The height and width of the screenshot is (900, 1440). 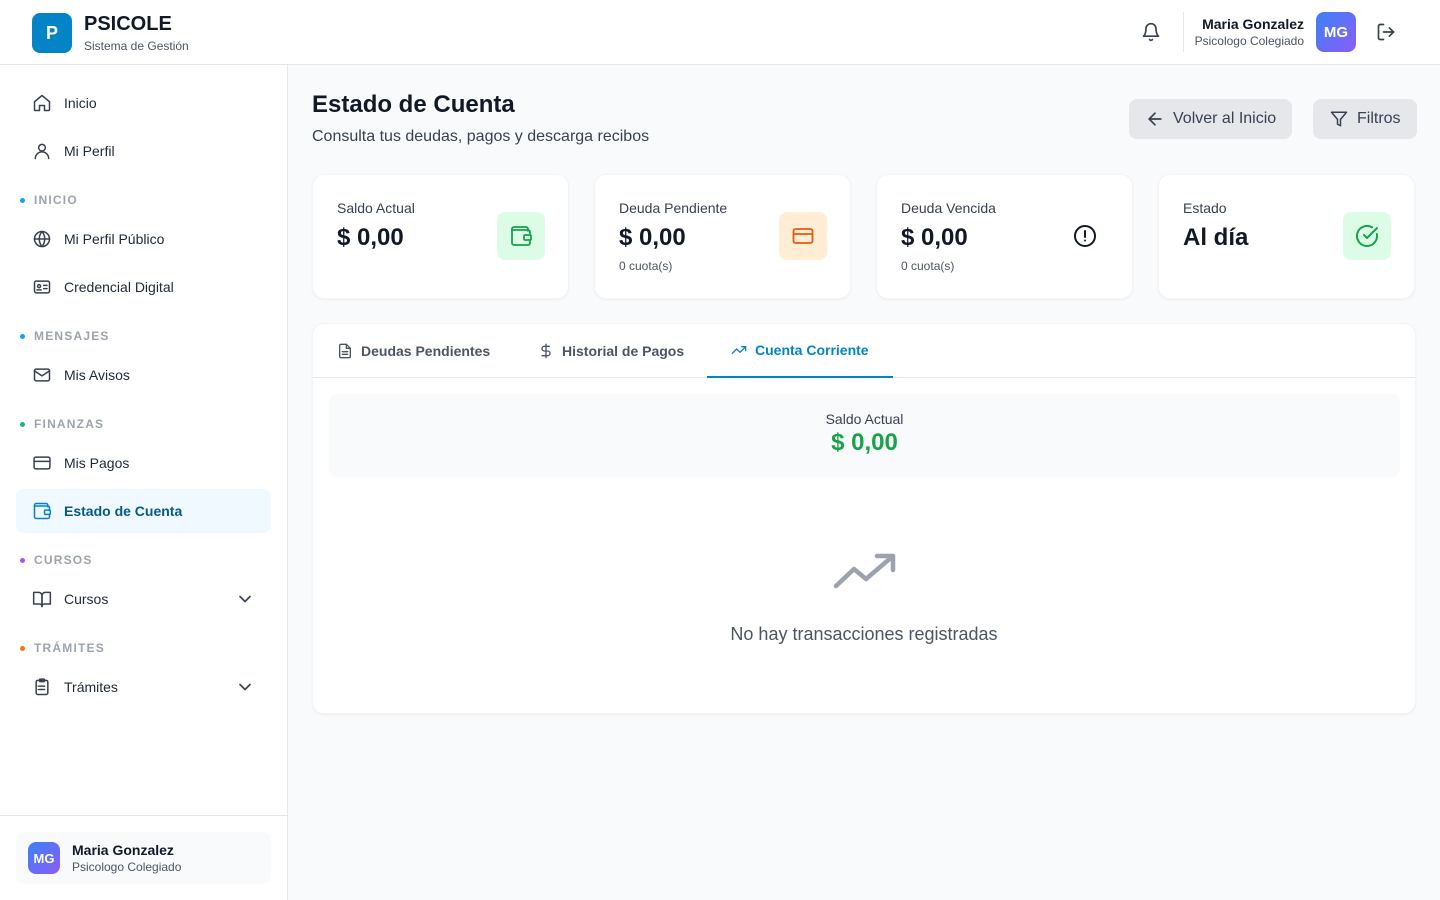 I want to click on sidebar-item-label: Inicio, so click(x=80, y=103).